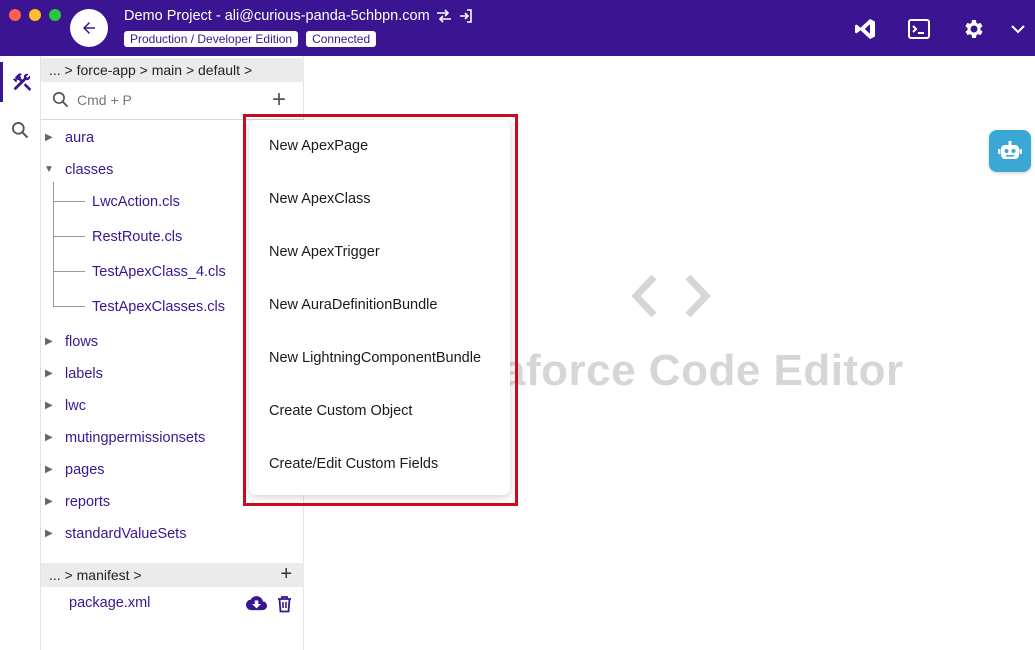  I want to click on menu-item-create-edit-custom-fields: Create/Edit Custom Fields, so click(379, 464).